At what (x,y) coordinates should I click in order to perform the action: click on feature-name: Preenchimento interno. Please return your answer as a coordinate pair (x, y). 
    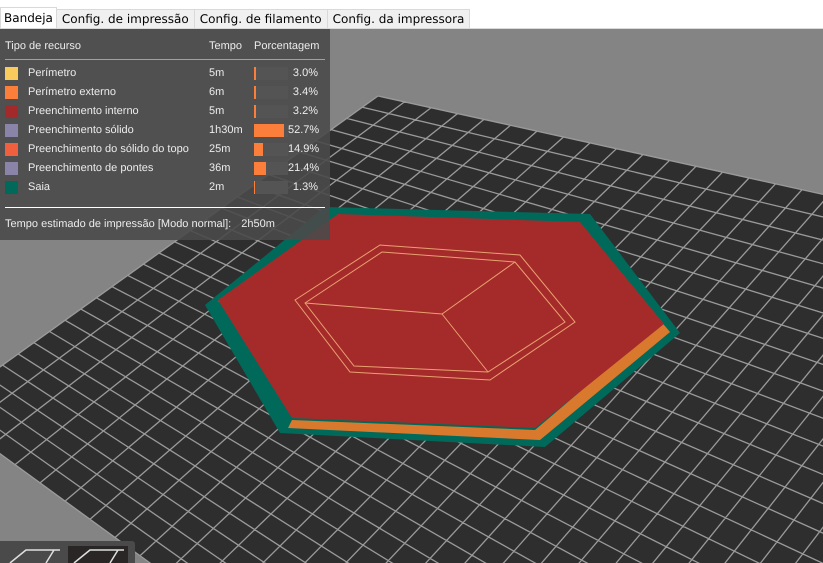
    Looking at the image, I should click on (84, 111).